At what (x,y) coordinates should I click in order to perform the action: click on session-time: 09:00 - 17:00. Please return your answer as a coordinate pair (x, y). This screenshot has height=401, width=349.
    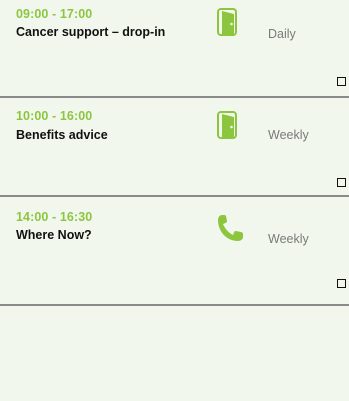
    Looking at the image, I should click on (54, 14).